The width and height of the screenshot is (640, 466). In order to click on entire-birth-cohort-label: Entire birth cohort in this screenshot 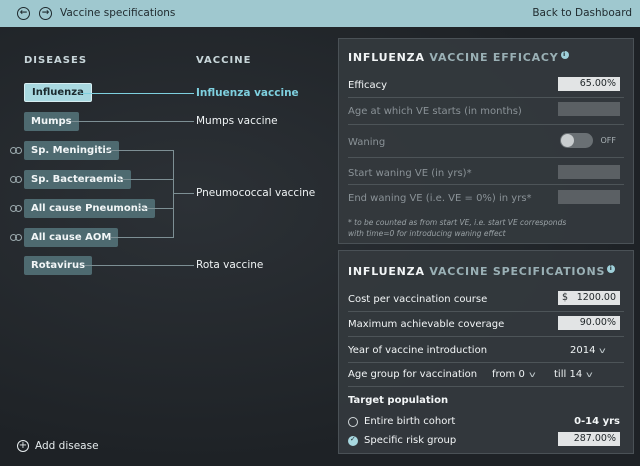, I will do `click(409, 421)`.